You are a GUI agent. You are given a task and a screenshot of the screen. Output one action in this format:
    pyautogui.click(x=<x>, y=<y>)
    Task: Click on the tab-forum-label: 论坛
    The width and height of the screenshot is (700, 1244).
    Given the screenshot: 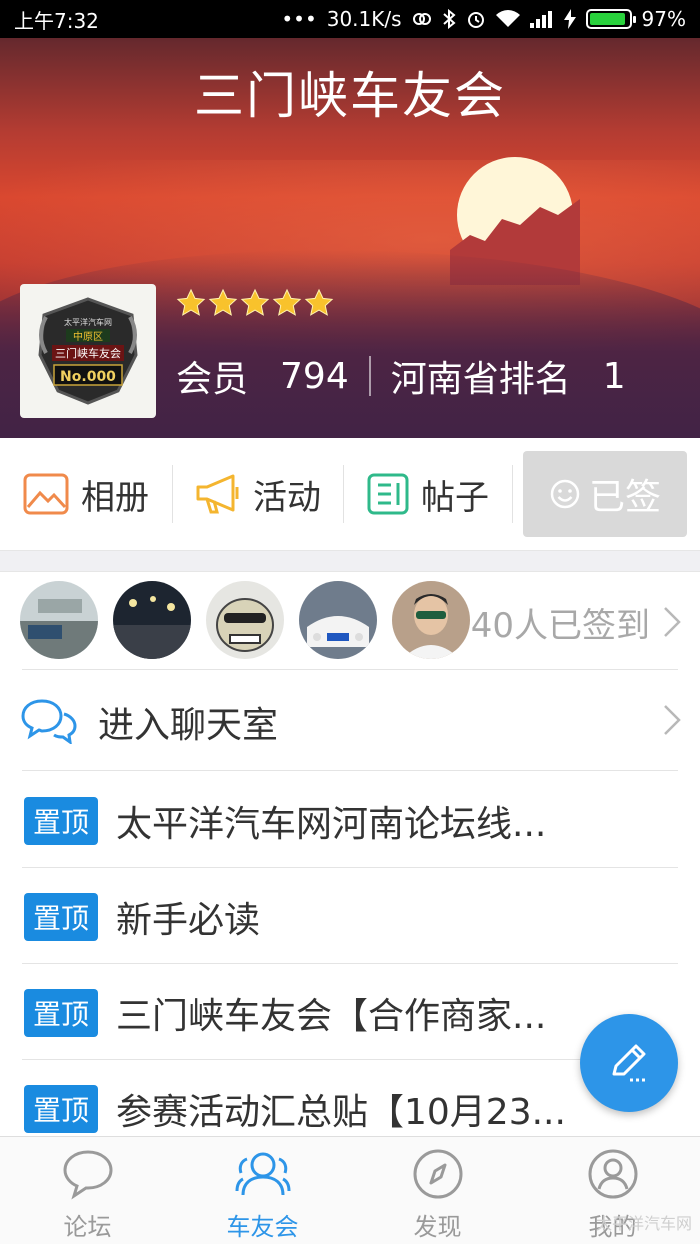 What is the action you would take?
    pyautogui.click(x=87, y=1227)
    